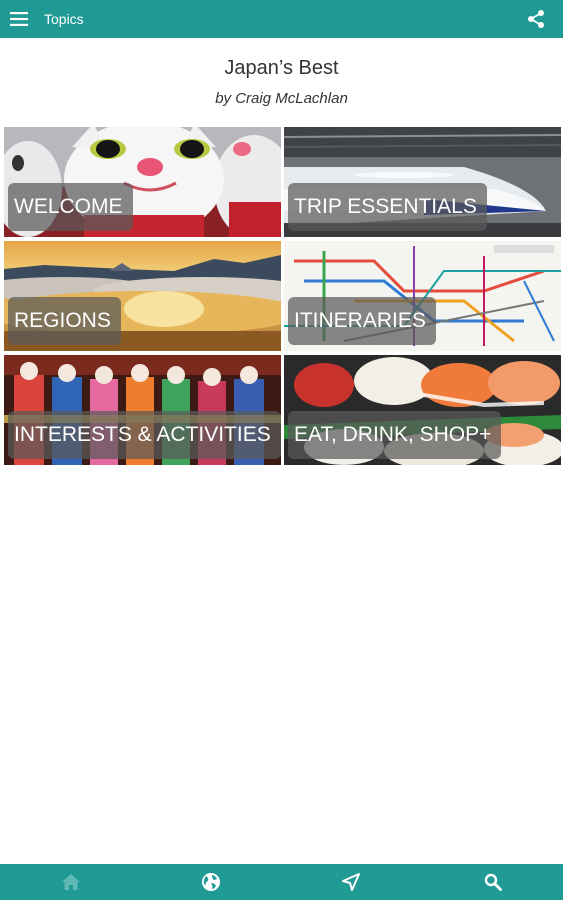  I want to click on search-icon, so click(493, 882).